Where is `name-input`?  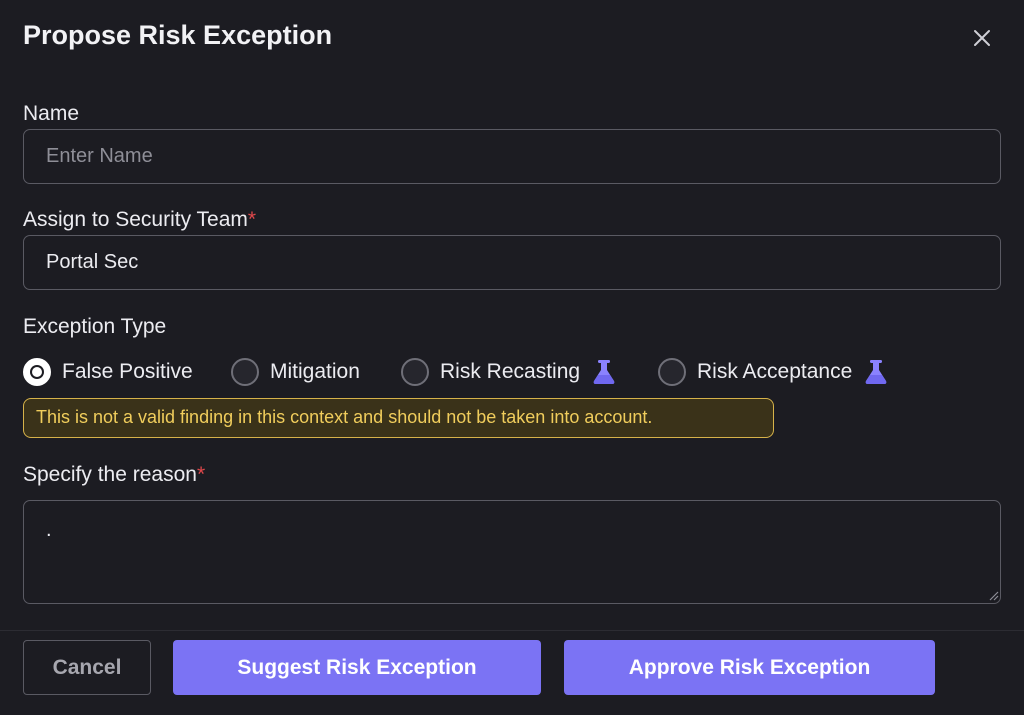
name-input is located at coordinates (512, 156).